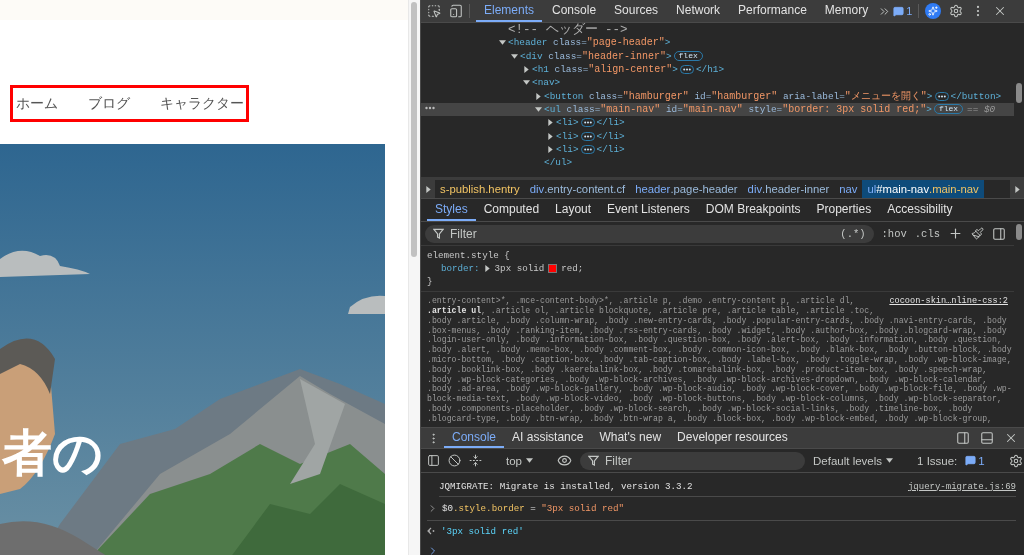 The image size is (1024, 555). What do you see at coordinates (577, 189) in the screenshot?
I see `breadcrumb: div.entry-content.cf` at bounding box center [577, 189].